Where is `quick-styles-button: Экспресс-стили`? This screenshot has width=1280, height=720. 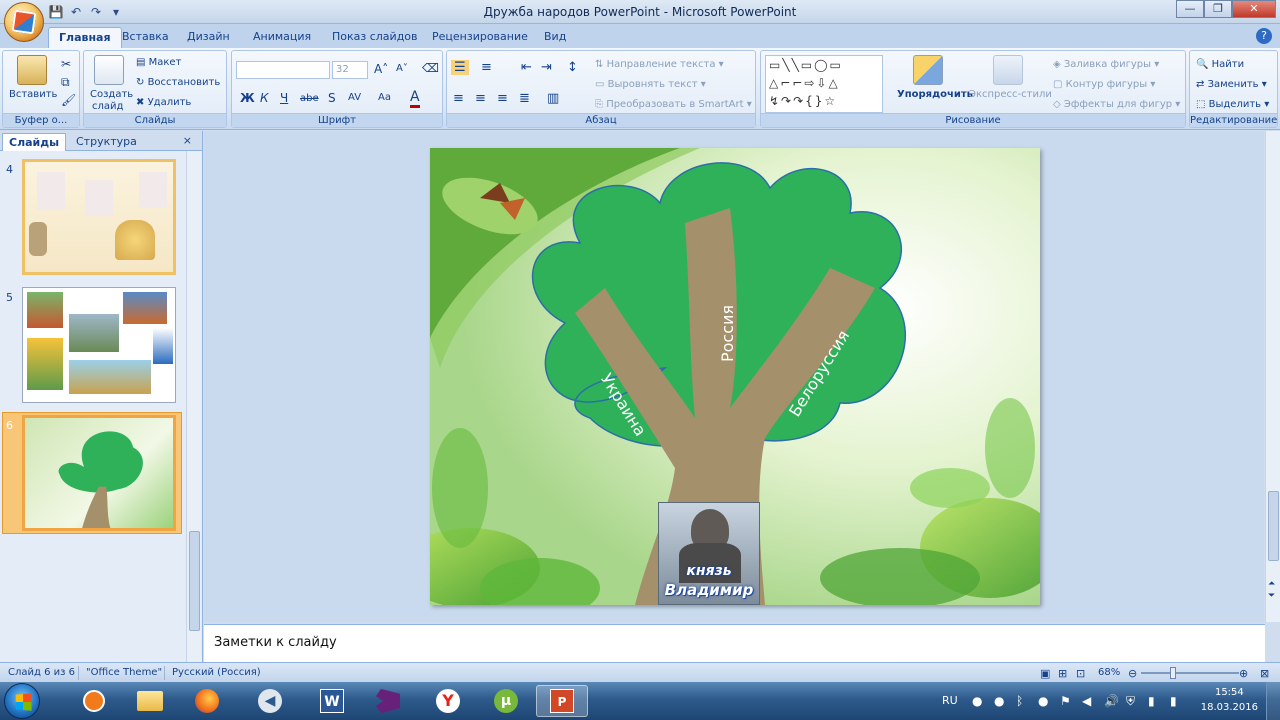
quick-styles-button: Экспресс-стили is located at coordinates (1010, 94).